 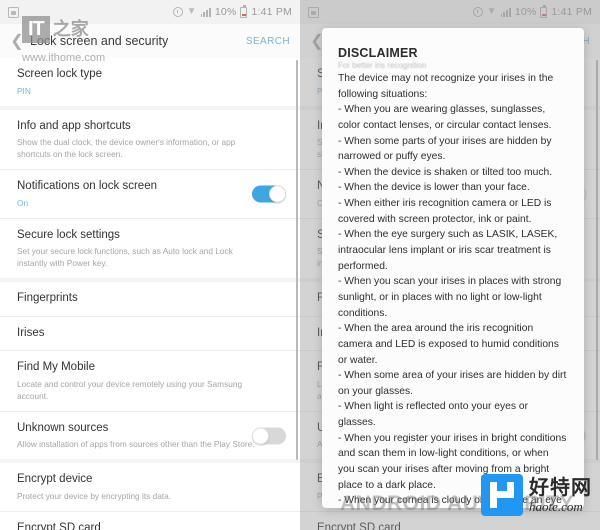 I want to click on clock: 1:41 PM, so click(x=271, y=12).